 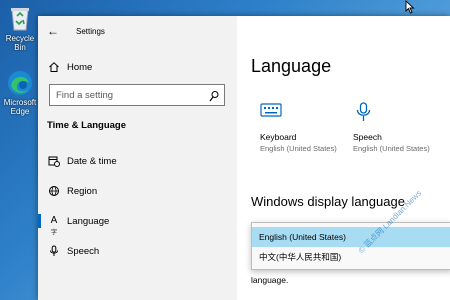 What do you see at coordinates (54, 161) in the screenshot?
I see `calendar-clock-icon` at bounding box center [54, 161].